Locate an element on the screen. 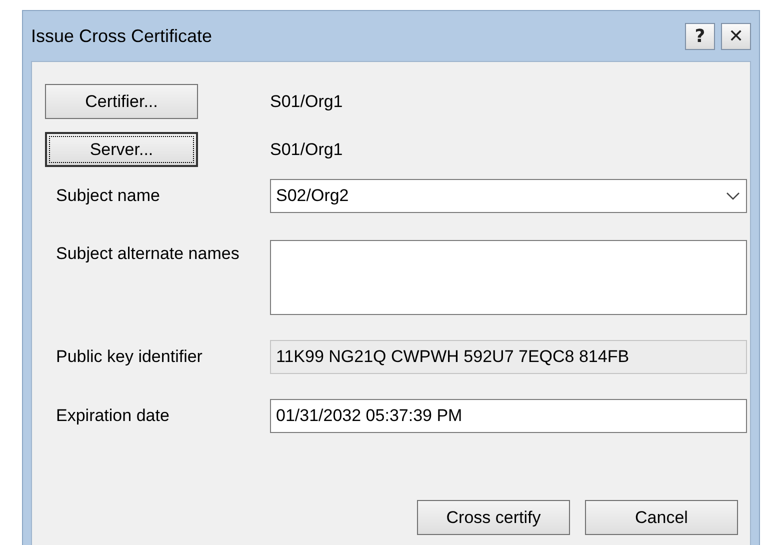 Image resolution: width=766 pixels, height=545 pixels. text-area is located at coordinates (508, 277).